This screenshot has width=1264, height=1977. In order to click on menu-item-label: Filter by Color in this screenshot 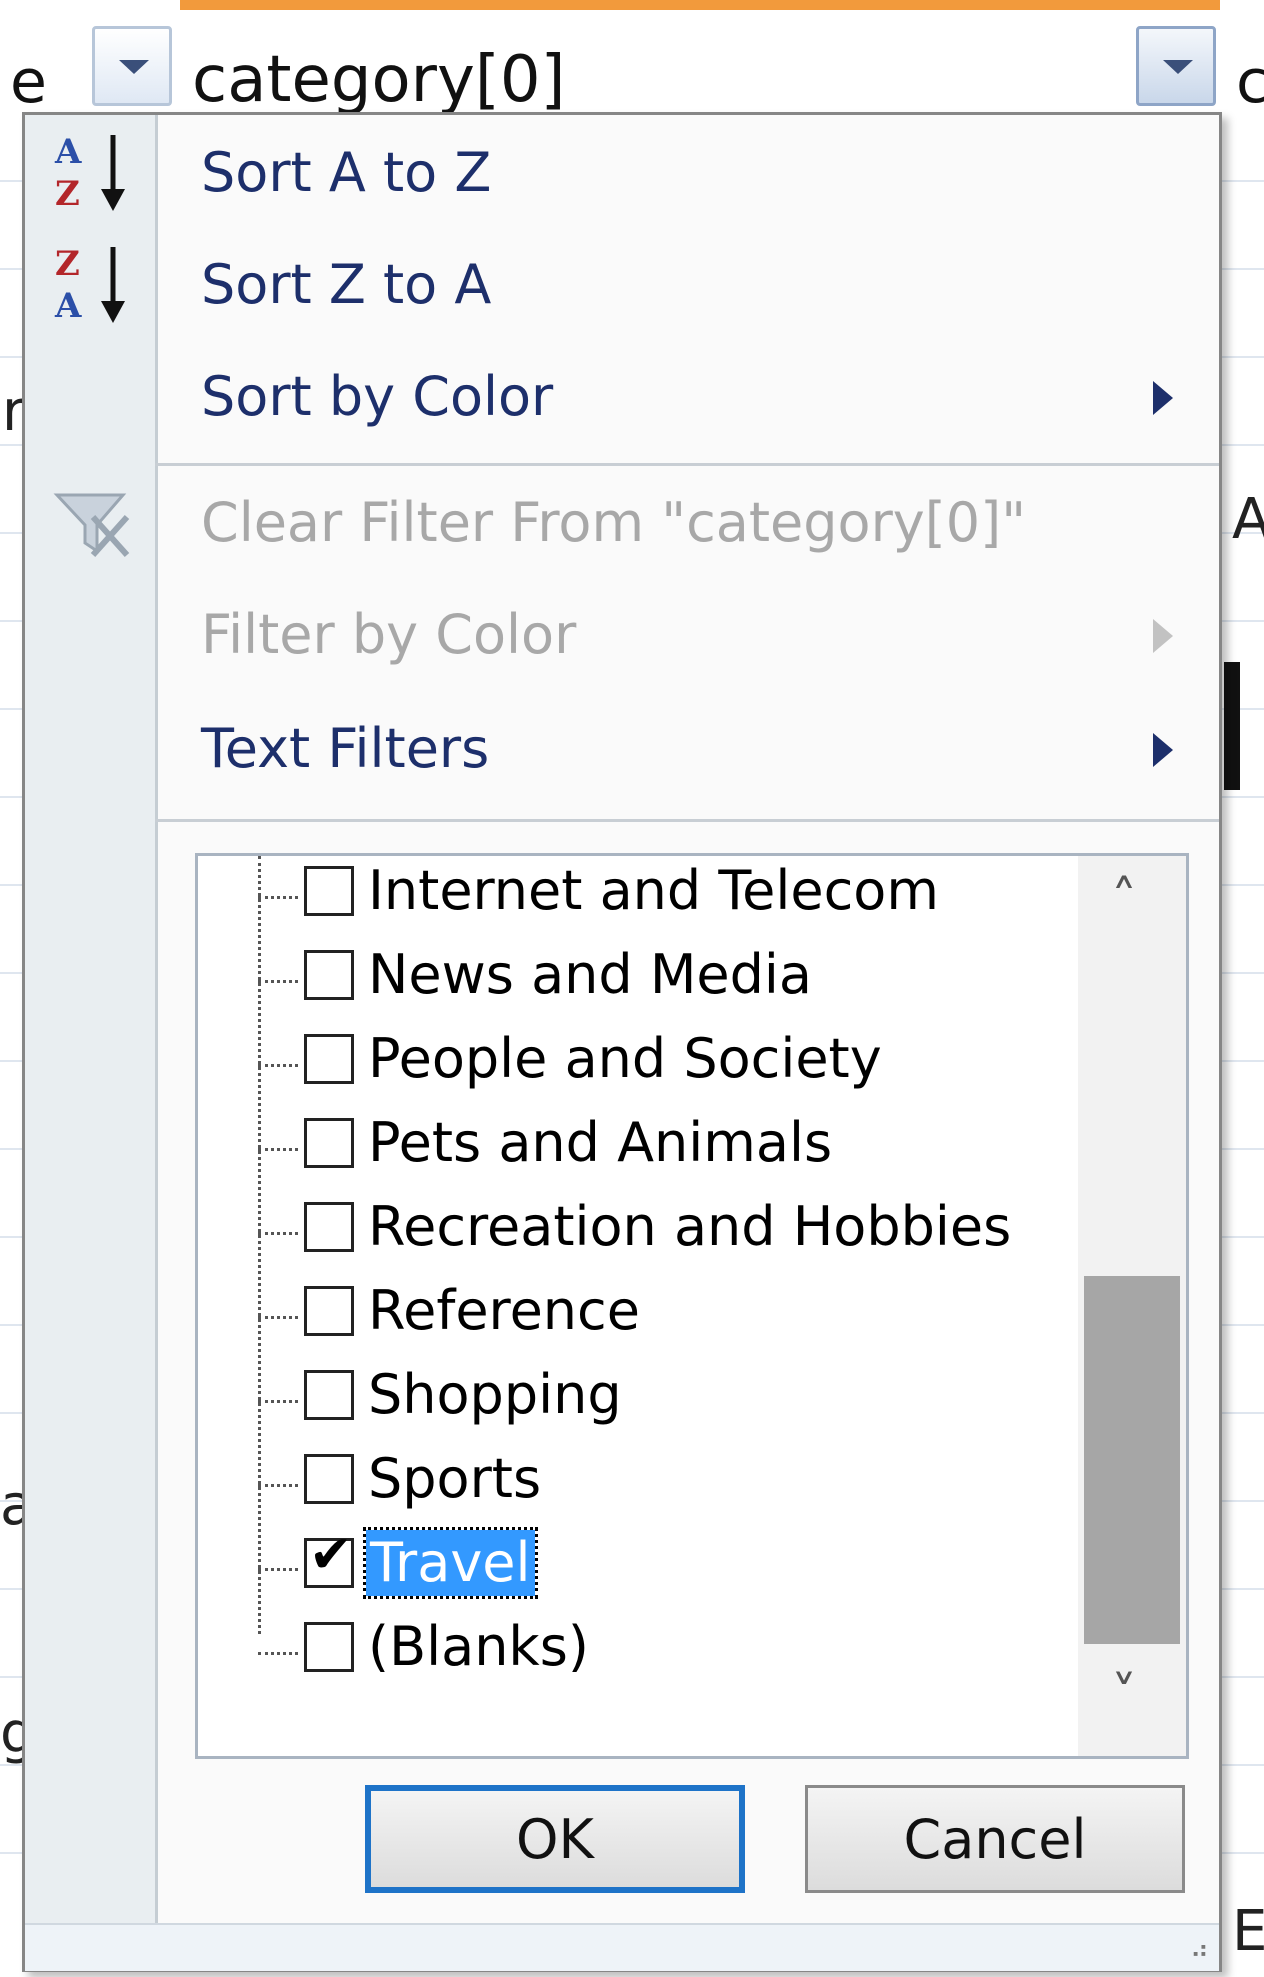, I will do `click(389, 634)`.